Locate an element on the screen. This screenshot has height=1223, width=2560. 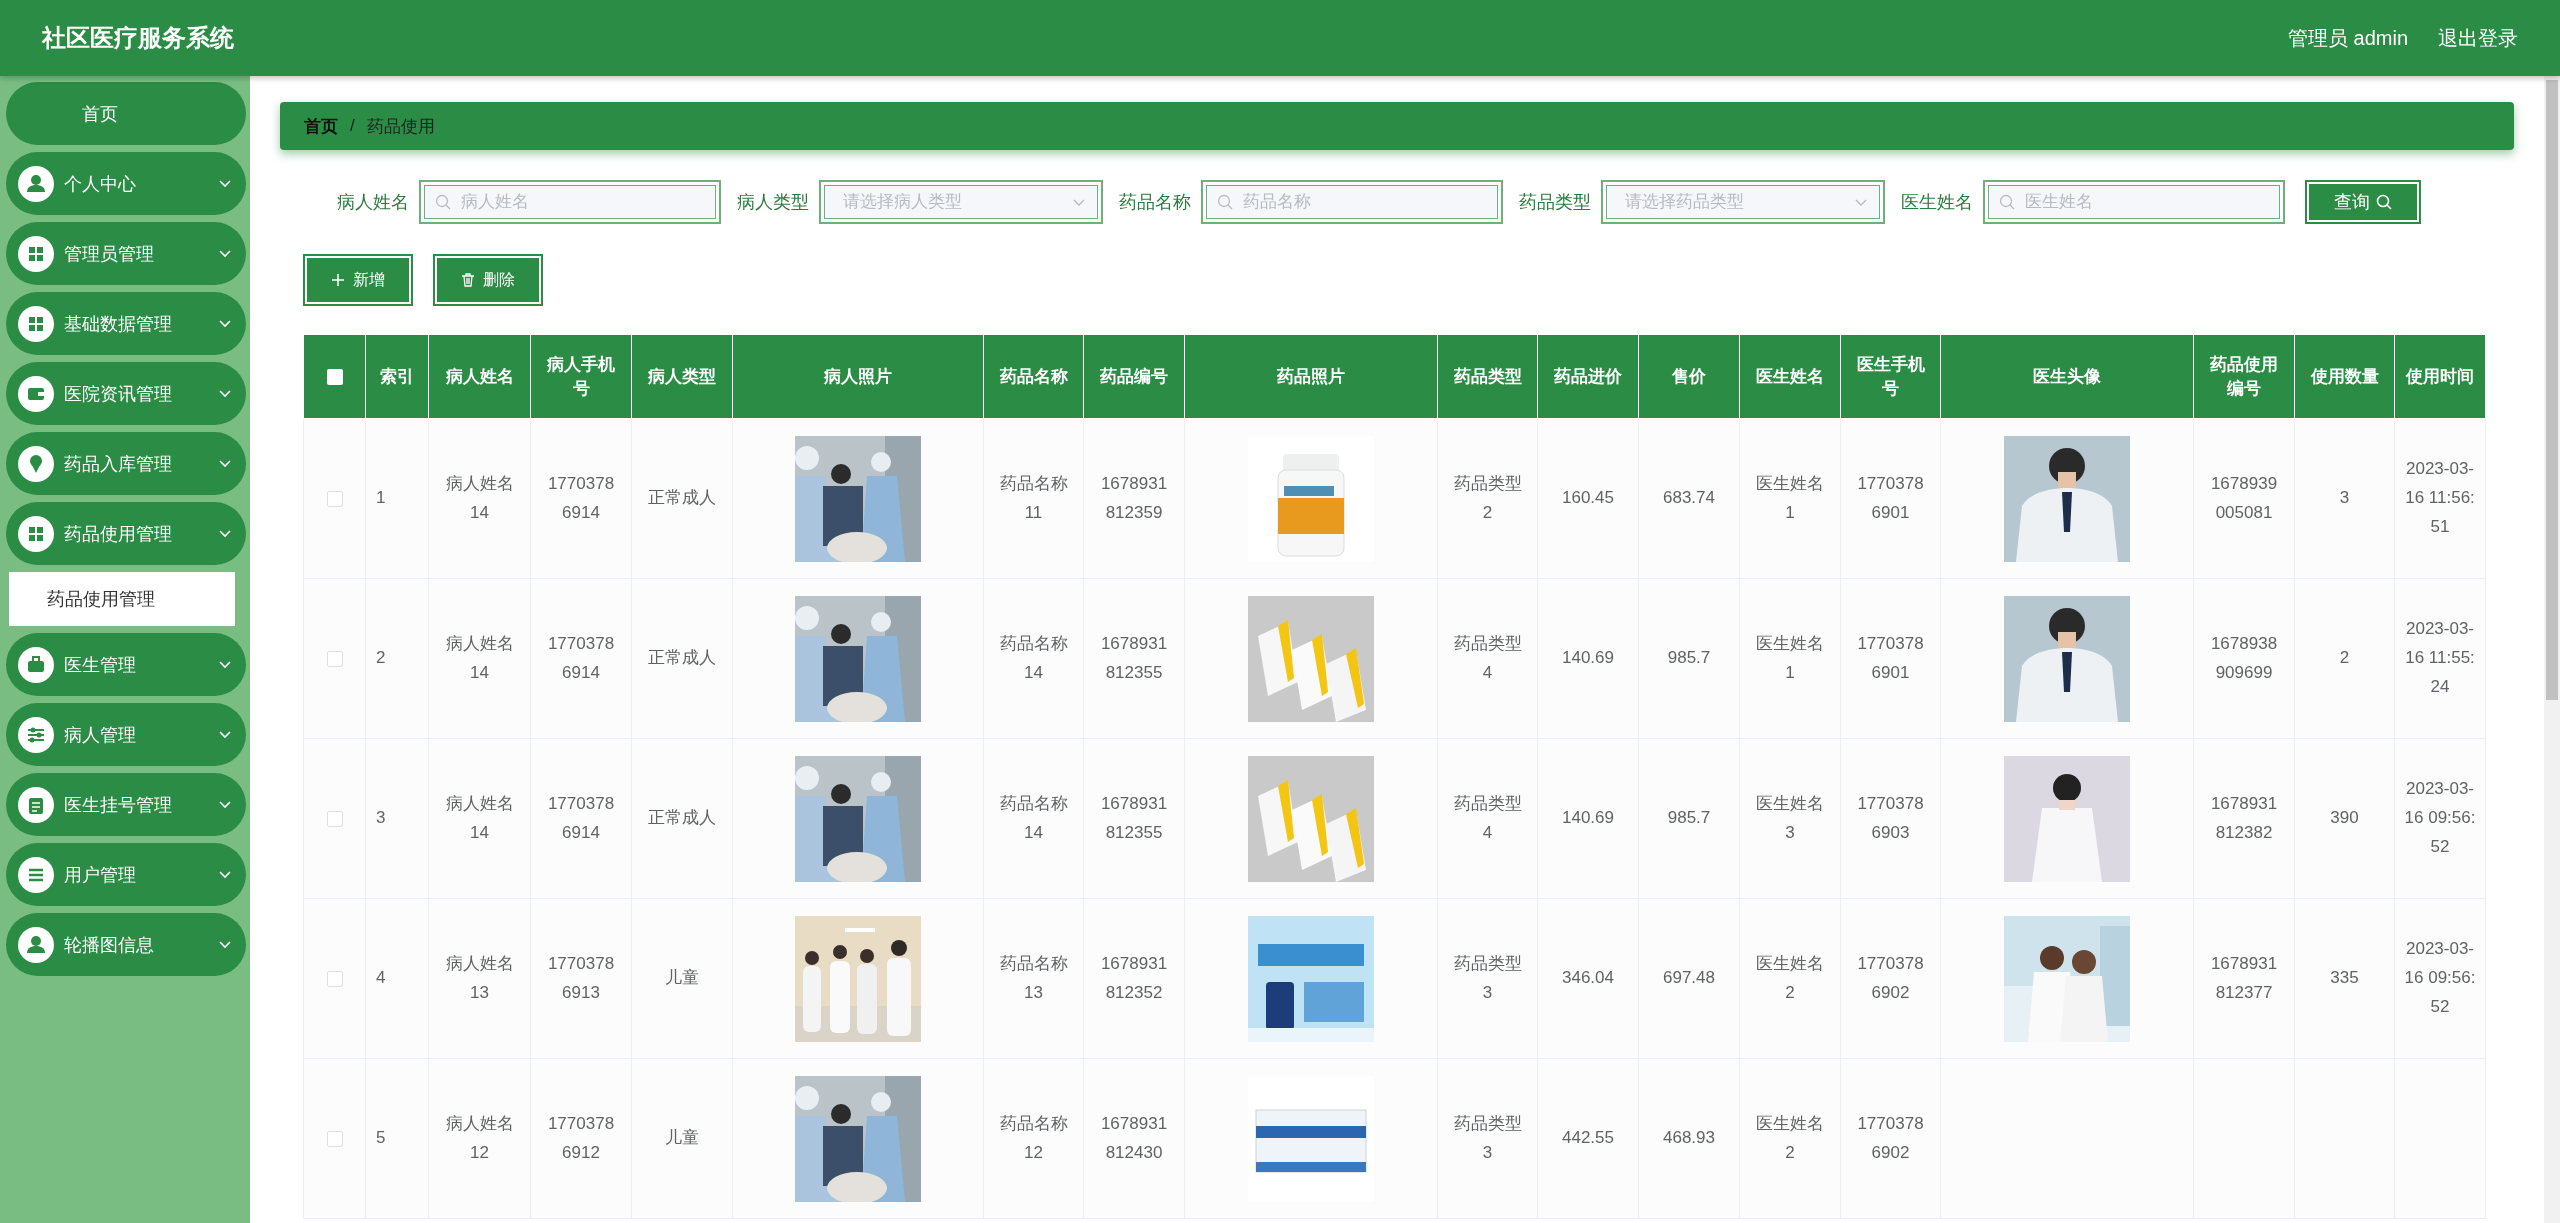
filter-label: 药品类型 is located at coordinates (1555, 202).